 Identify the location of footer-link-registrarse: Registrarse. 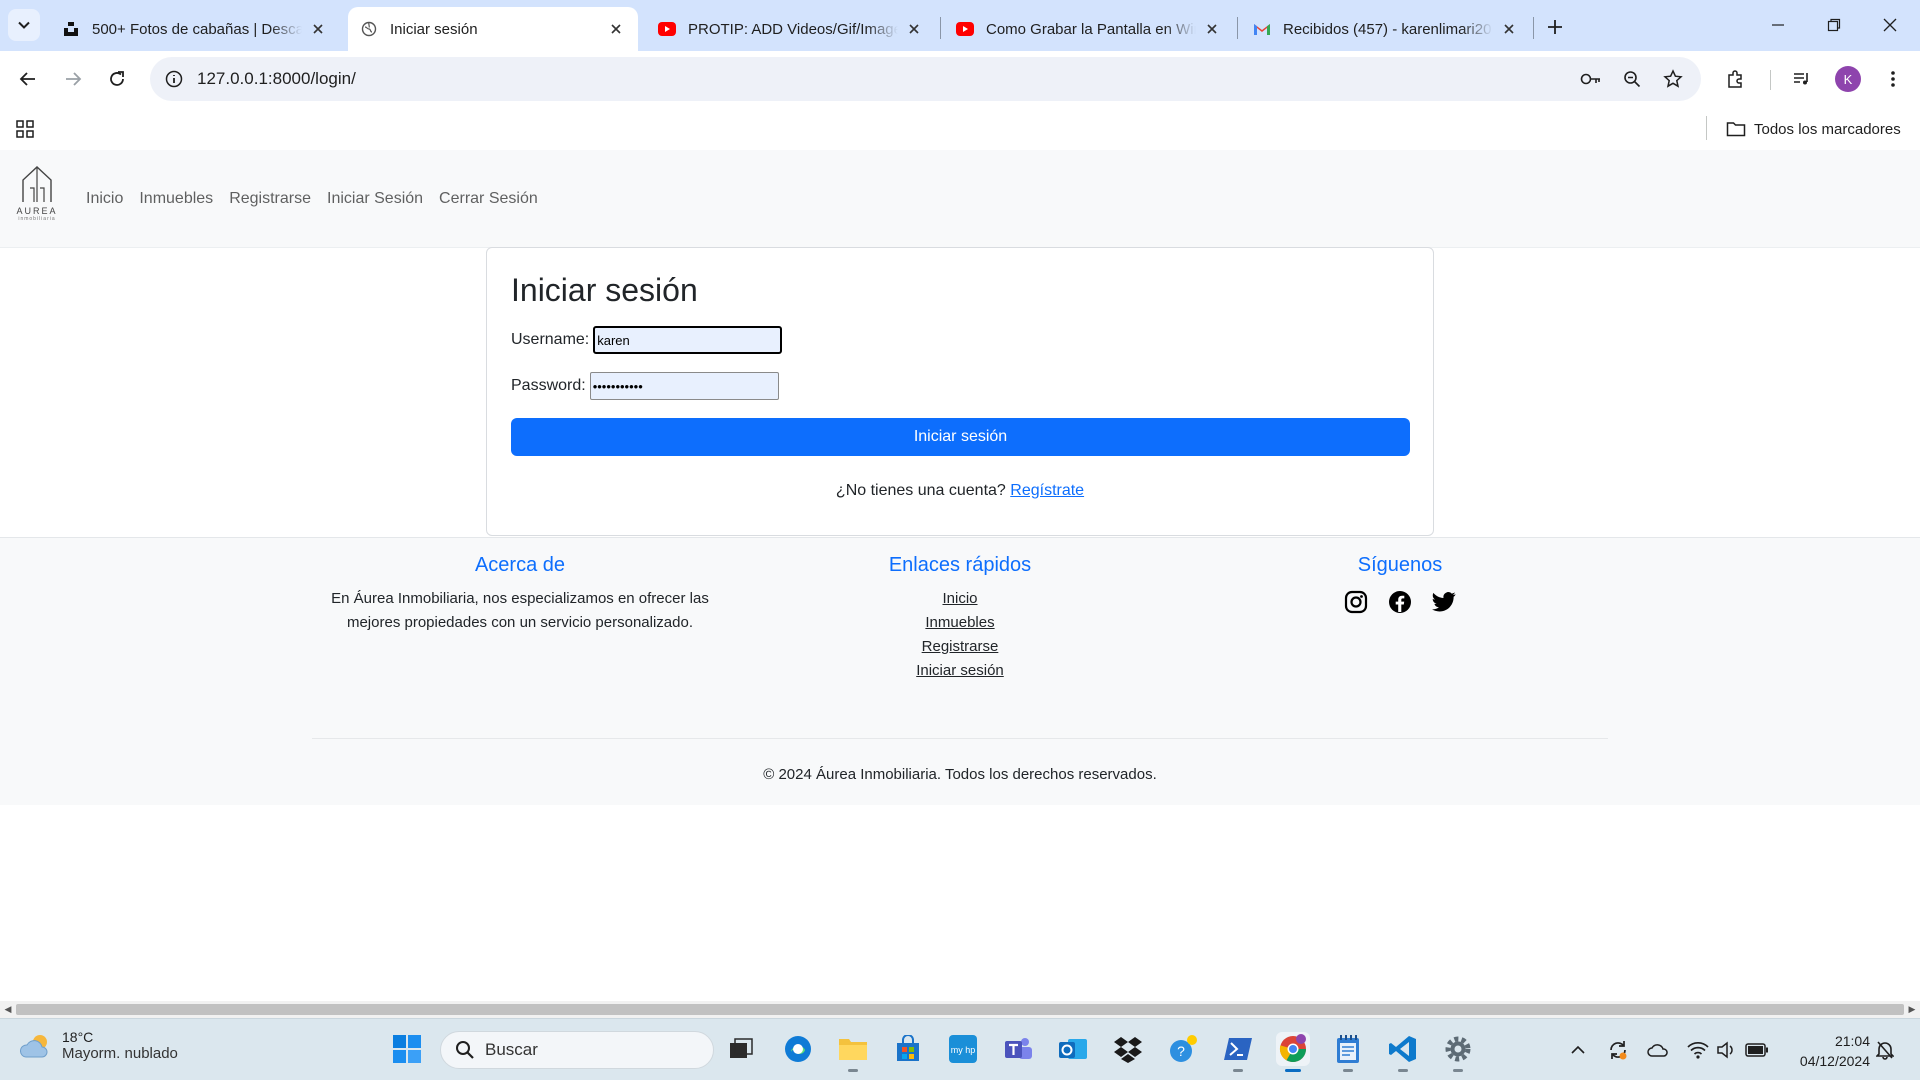
(960, 647).